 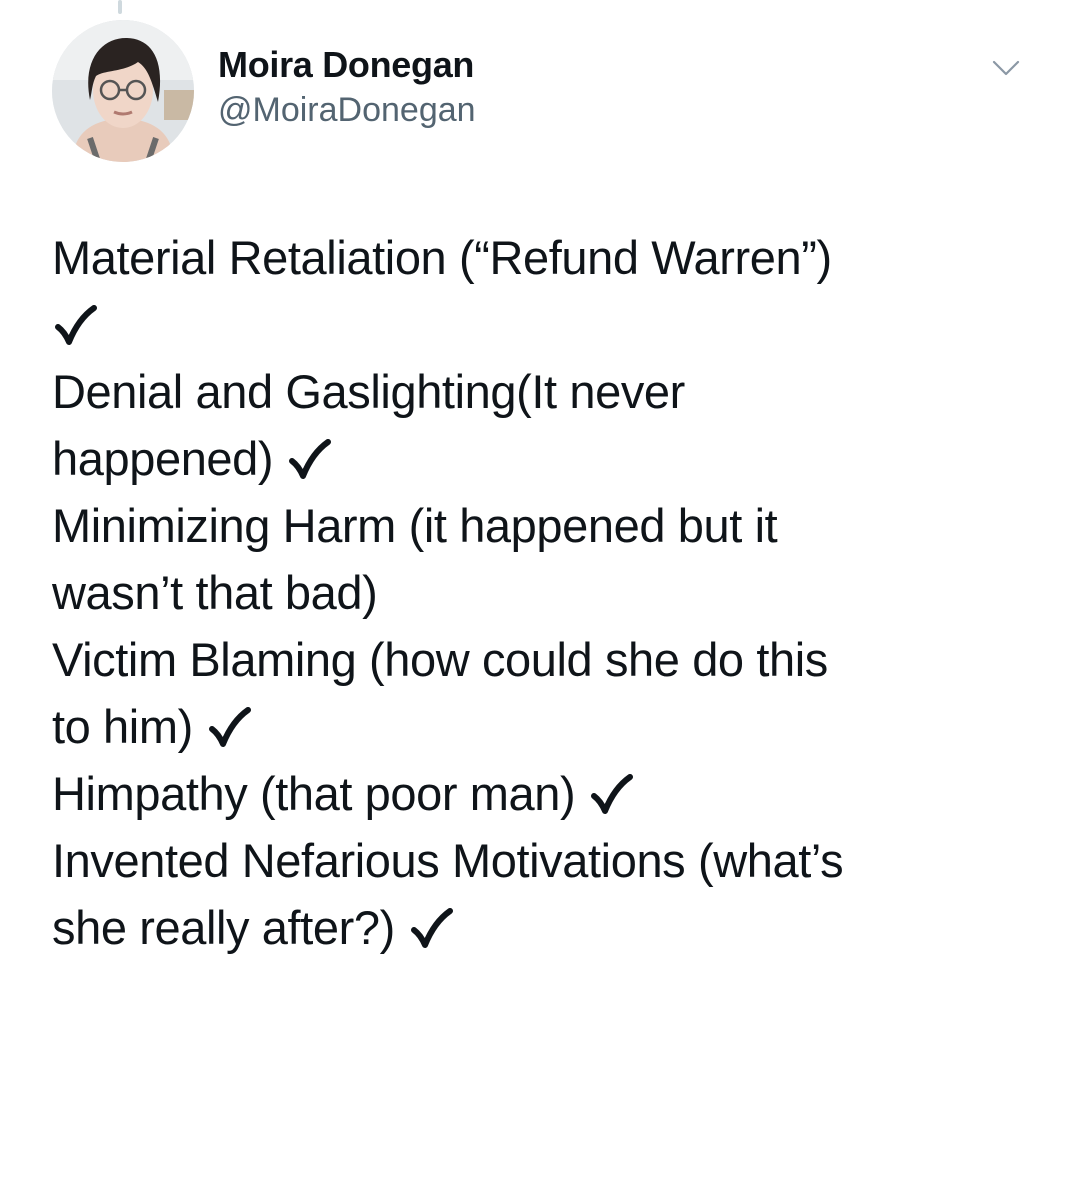 What do you see at coordinates (415, 525) in the screenshot?
I see `tweet-line: Minimizing Harm (it happened but it` at bounding box center [415, 525].